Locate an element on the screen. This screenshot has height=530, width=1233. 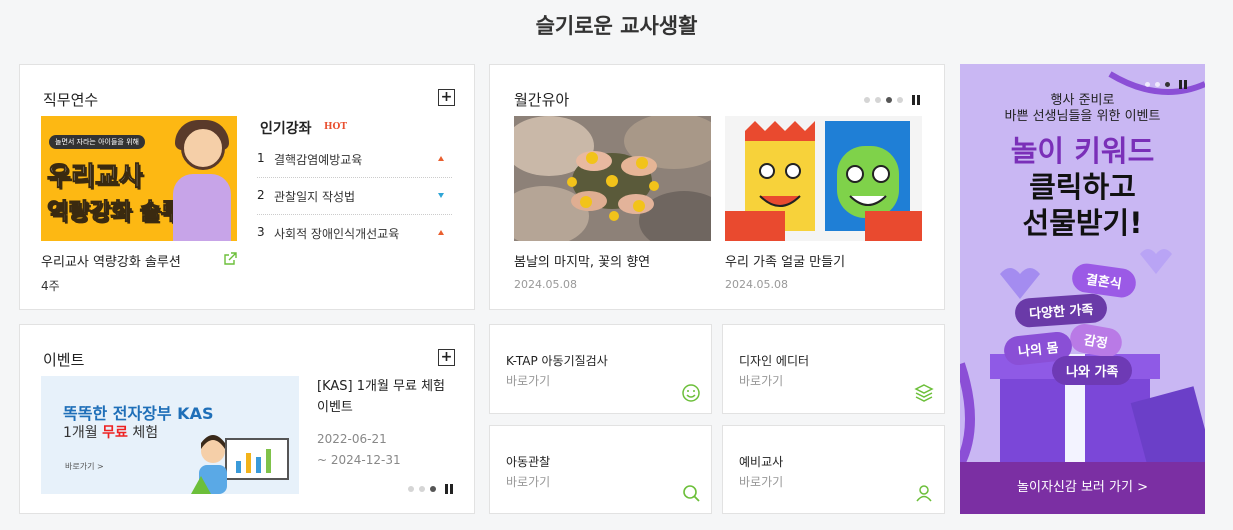
popular-course-row: 1 결핵감염예방교육 is located at coordinates (354, 159).